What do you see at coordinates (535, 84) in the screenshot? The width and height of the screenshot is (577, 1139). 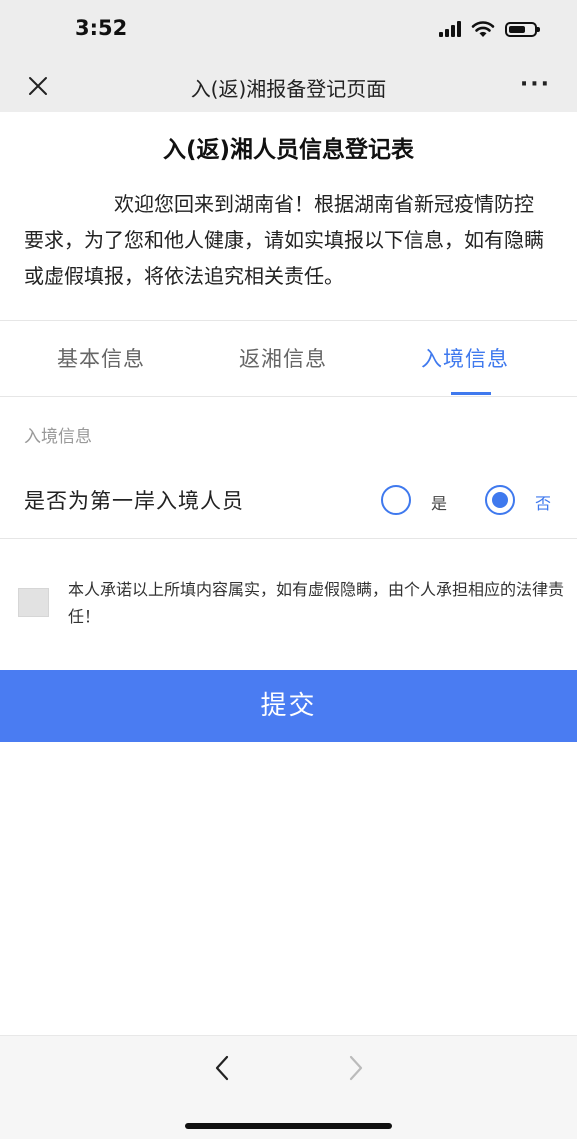 I see `more-icon: ···` at bounding box center [535, 84].